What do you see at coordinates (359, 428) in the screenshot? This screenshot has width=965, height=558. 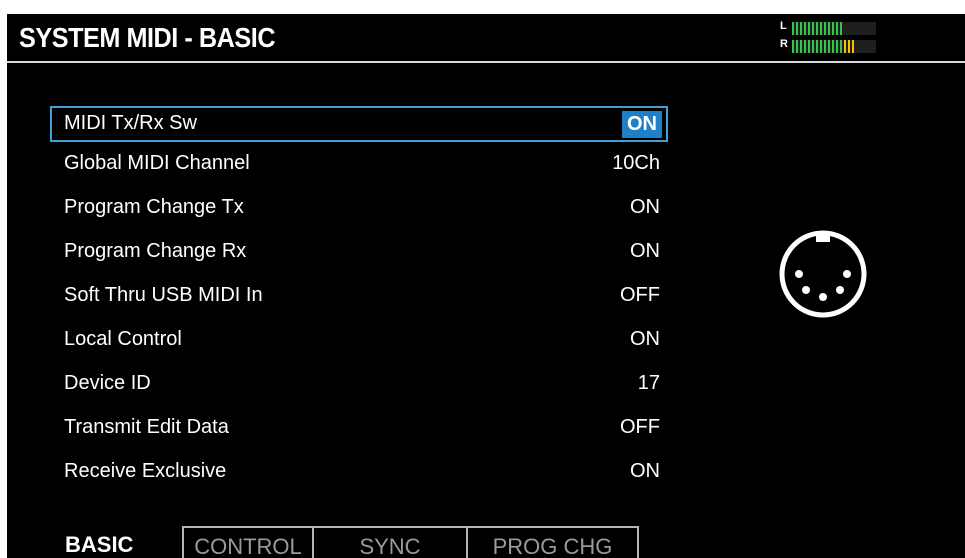 I see `param-row-transmit-edit-data: Transmit Edit Data OFF` at bounding box center [359, 428].